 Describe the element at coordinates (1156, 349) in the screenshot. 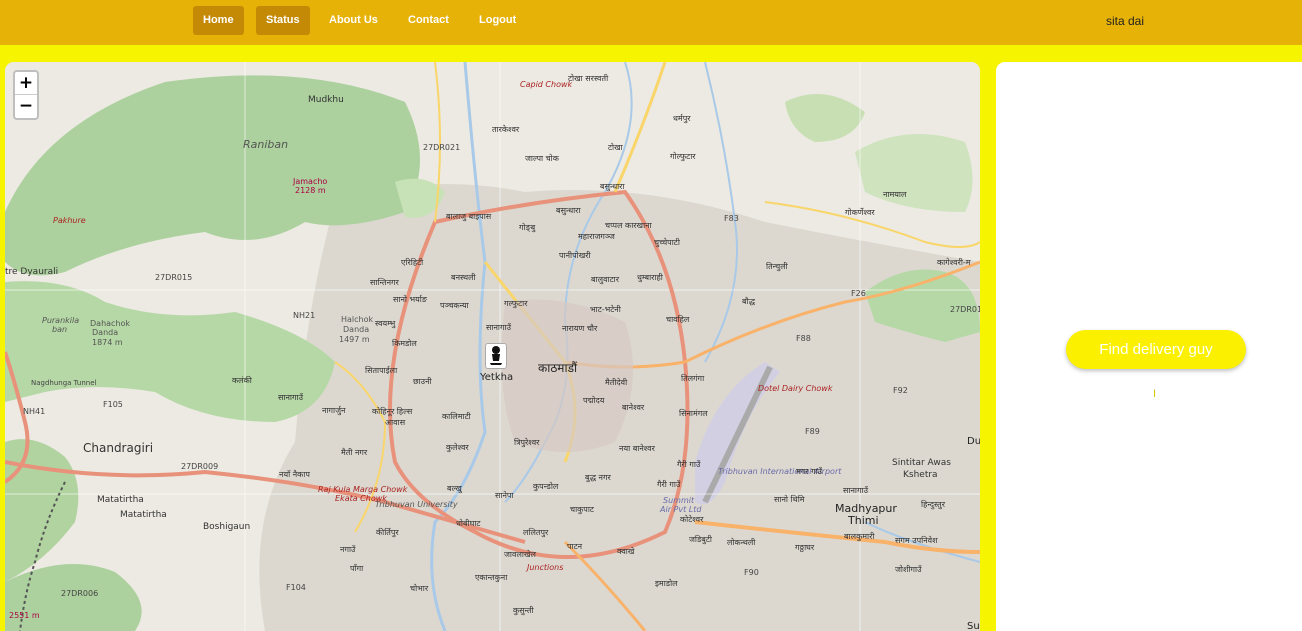

I see `find-delivery-guy-button: Find delivery guy` at that location.